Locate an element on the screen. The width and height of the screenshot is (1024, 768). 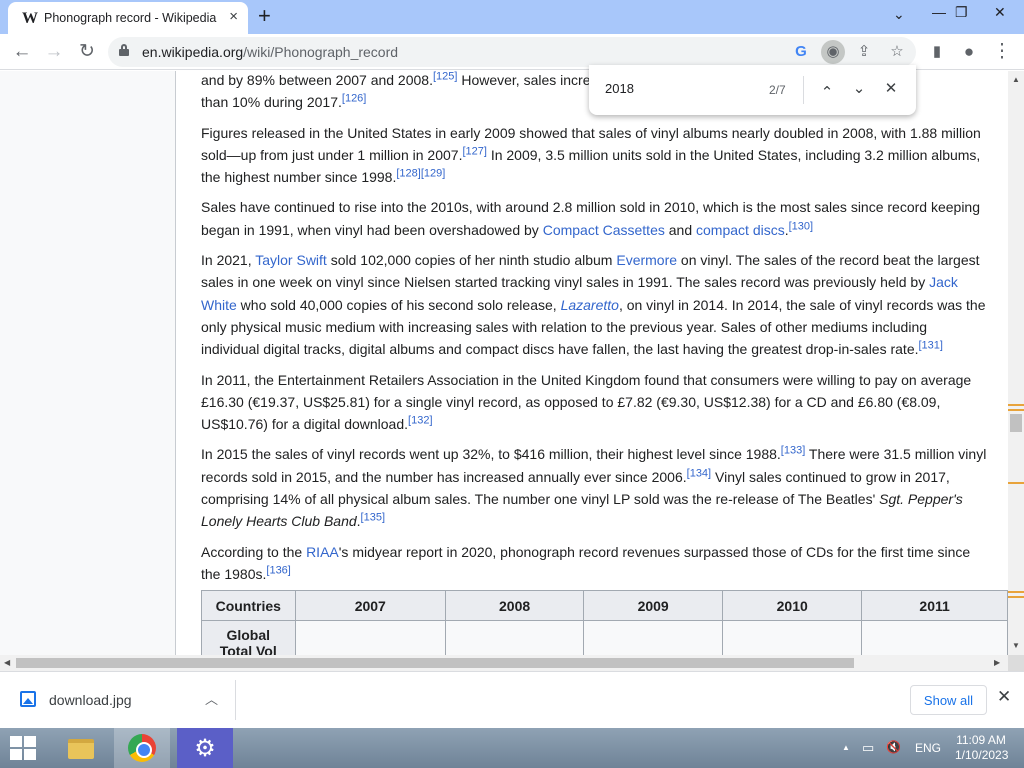
text: Global is located at coordinates (248, 635).